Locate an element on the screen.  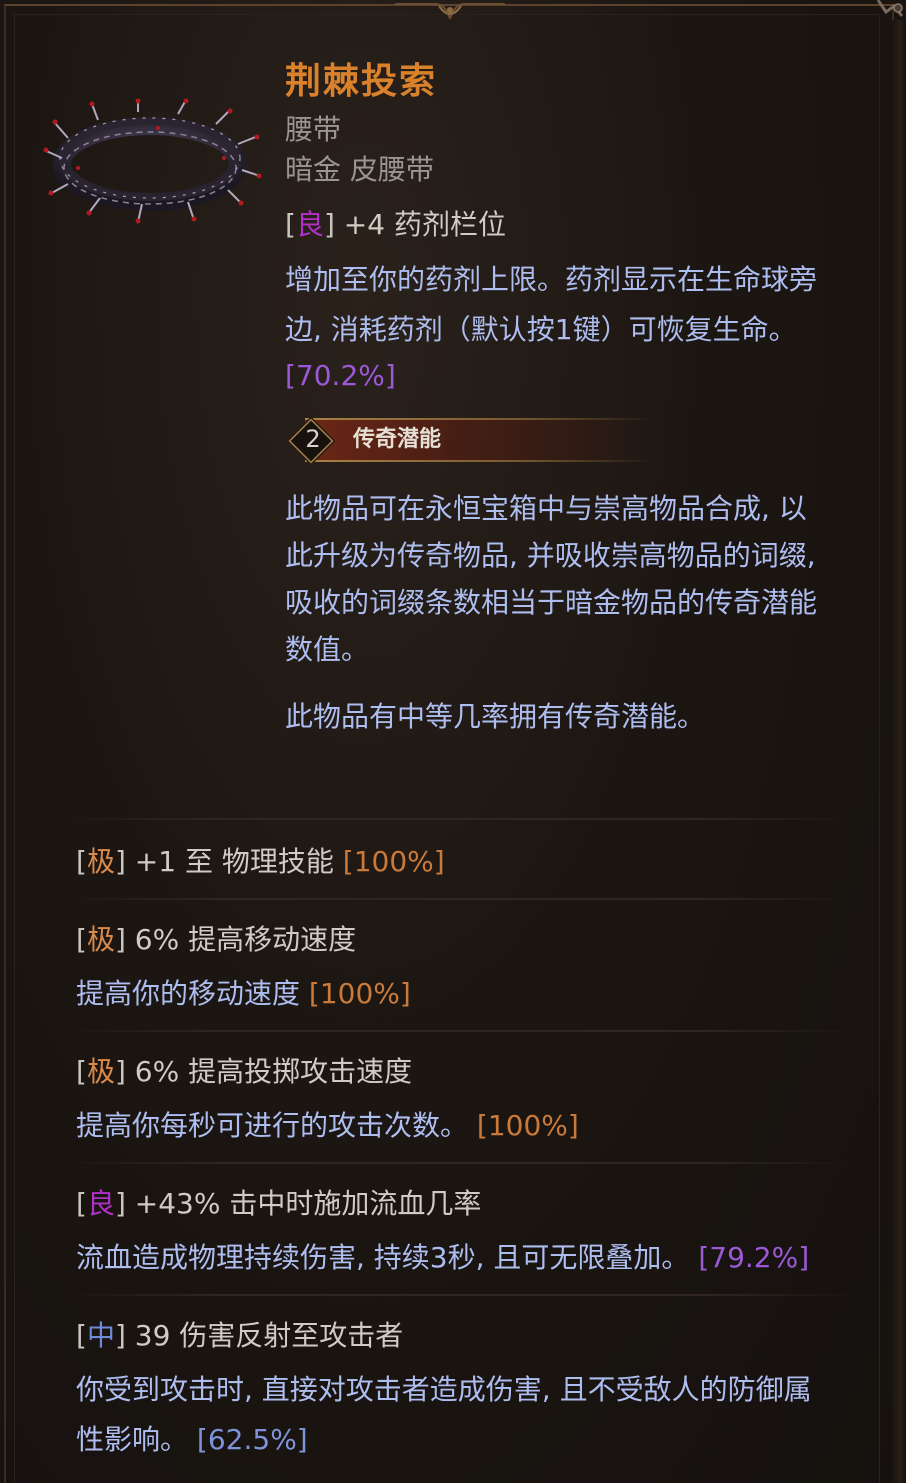
potential-value: 2 is located at coordinates (313, 439).